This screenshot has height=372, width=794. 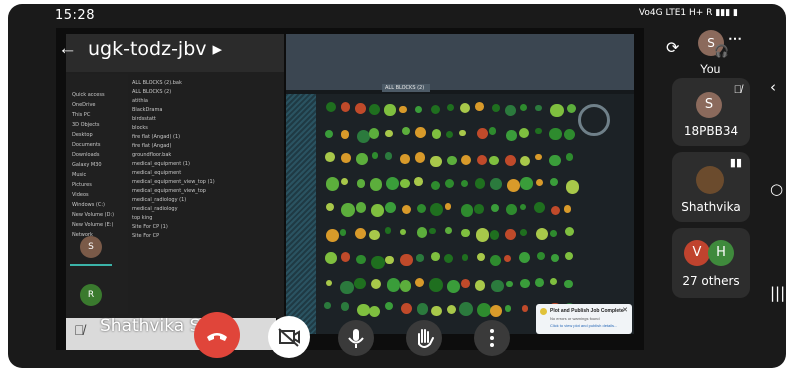 I want to click on back-nav-button: ‹, so click(x=773, y=87).